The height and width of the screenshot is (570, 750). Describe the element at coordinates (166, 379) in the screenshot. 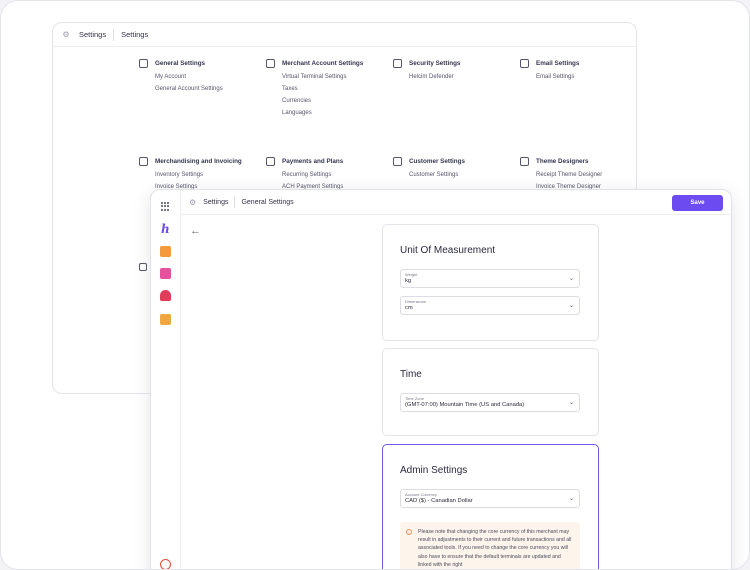

I see `app-sidebar: h` at that location.